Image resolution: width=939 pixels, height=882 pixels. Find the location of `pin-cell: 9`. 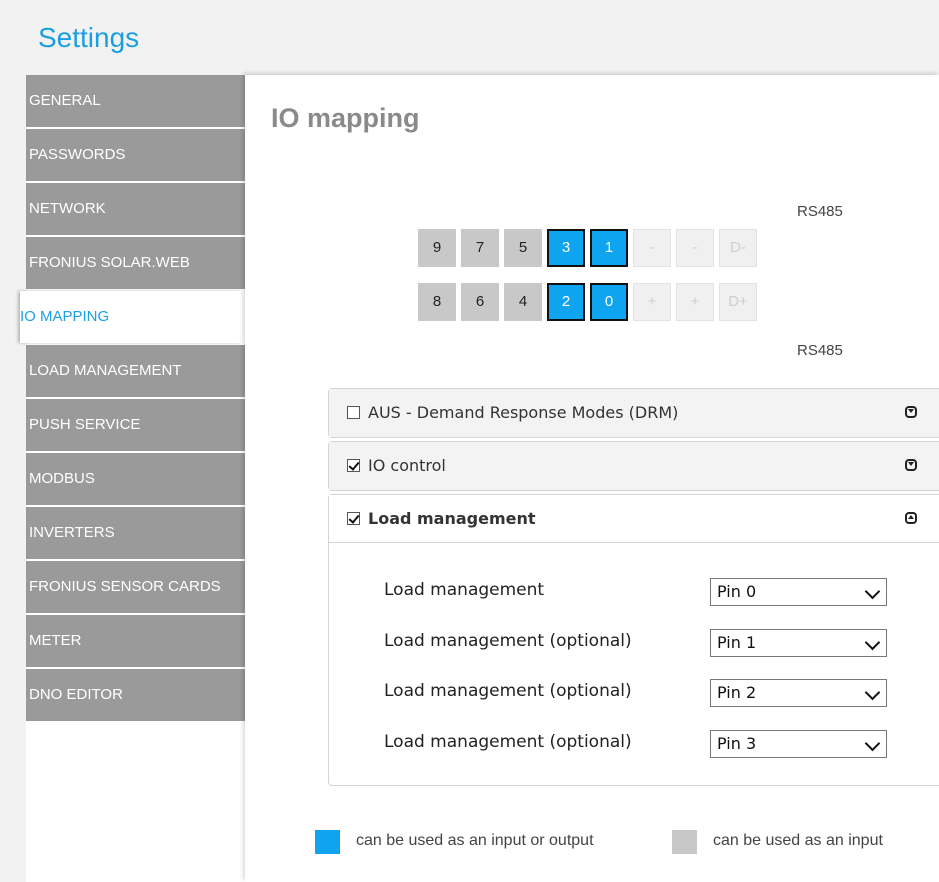

pin-cell: 9 is located at coordinates (437, 248).